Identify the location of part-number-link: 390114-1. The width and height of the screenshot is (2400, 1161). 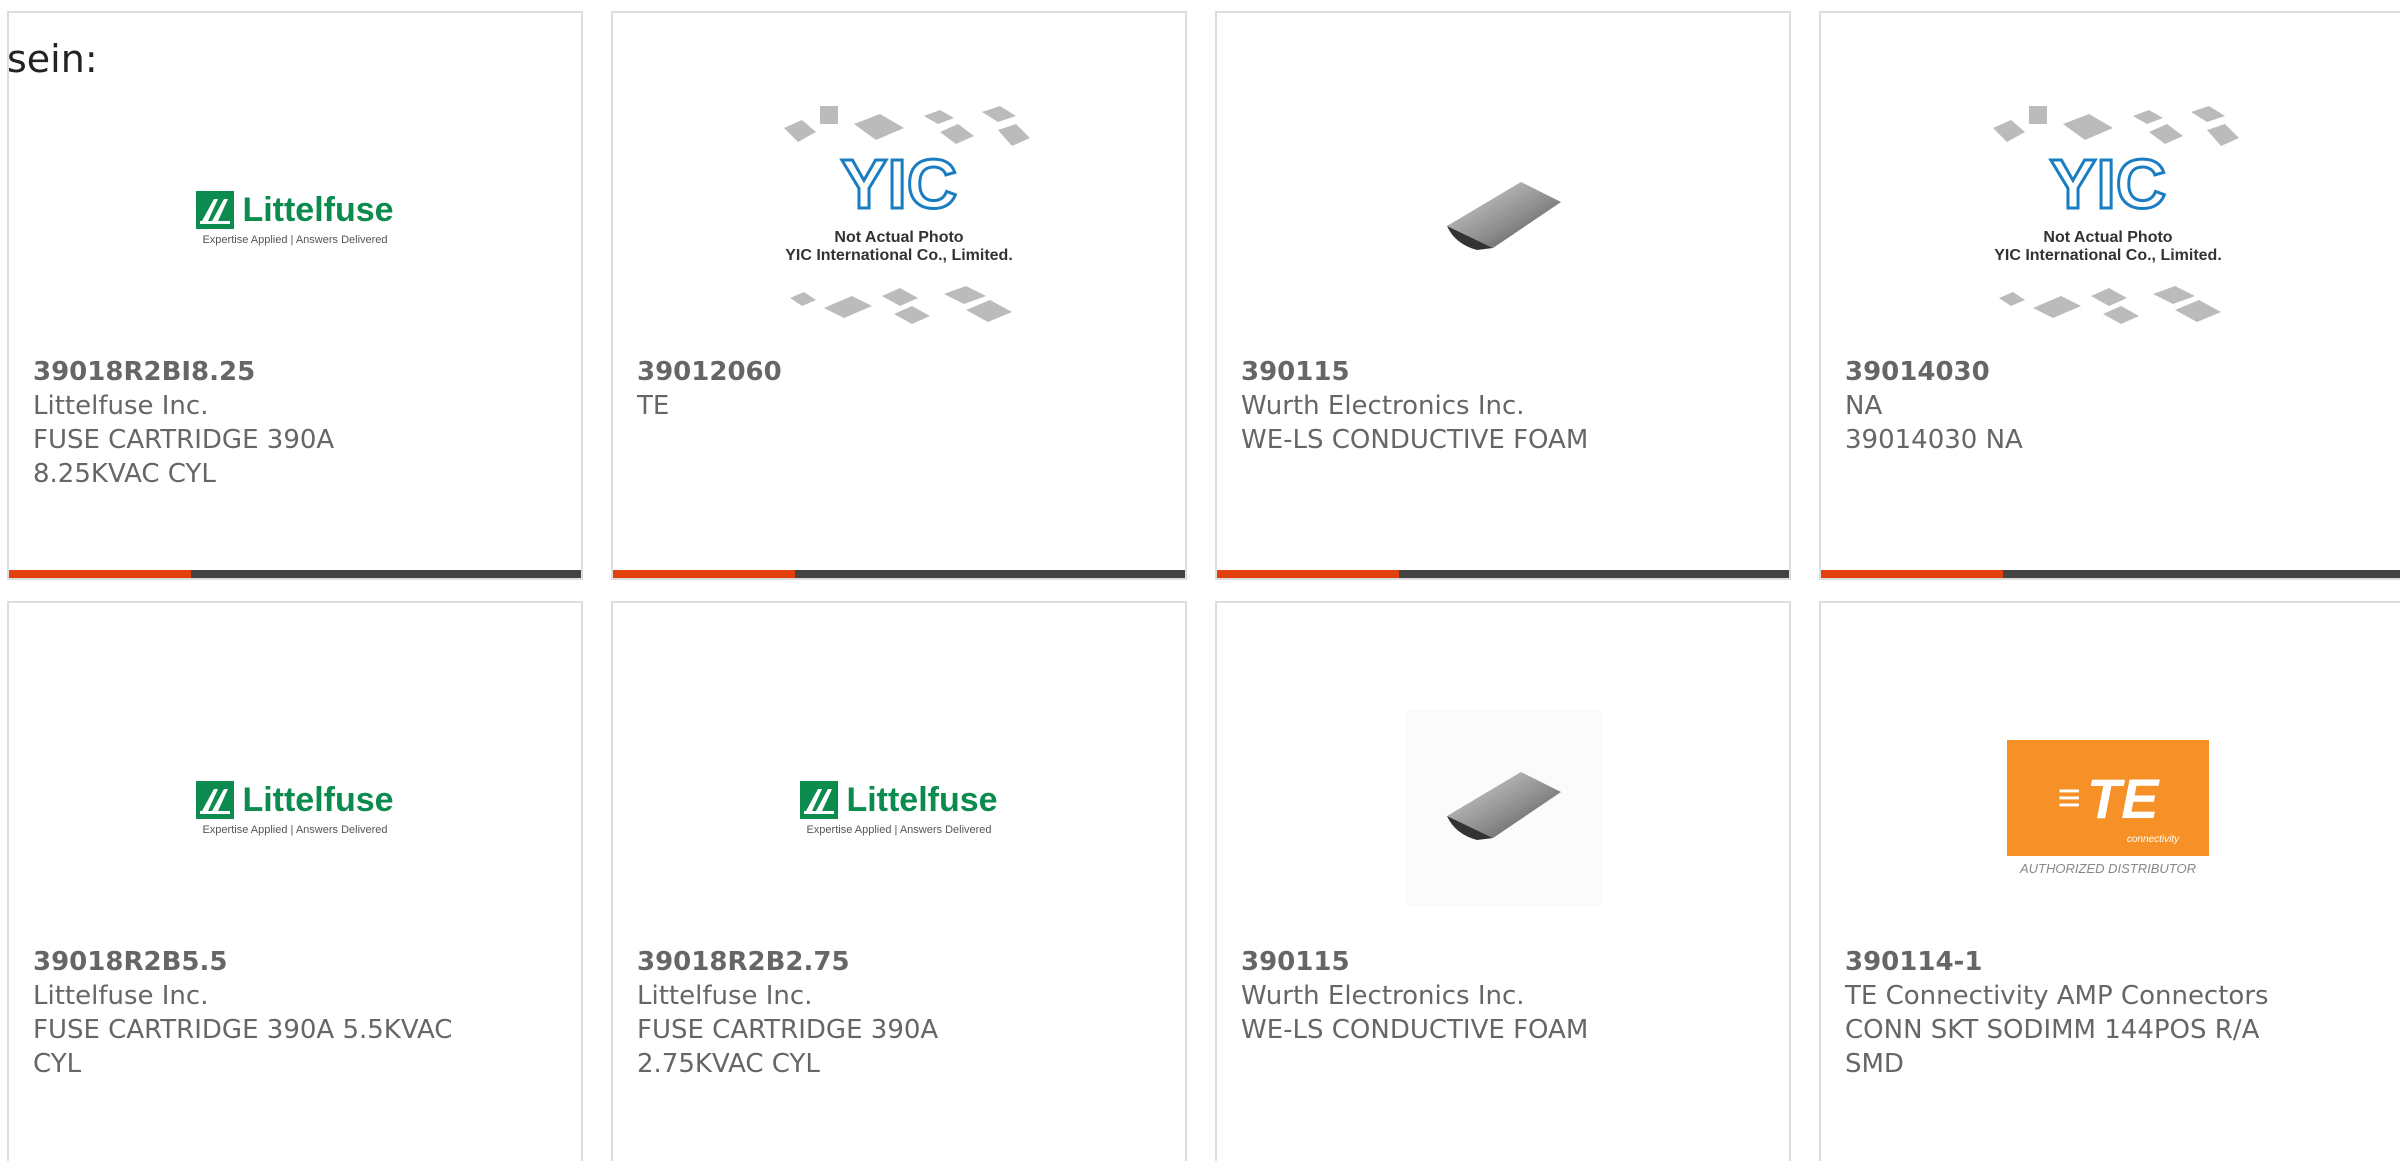
(2110, 962).